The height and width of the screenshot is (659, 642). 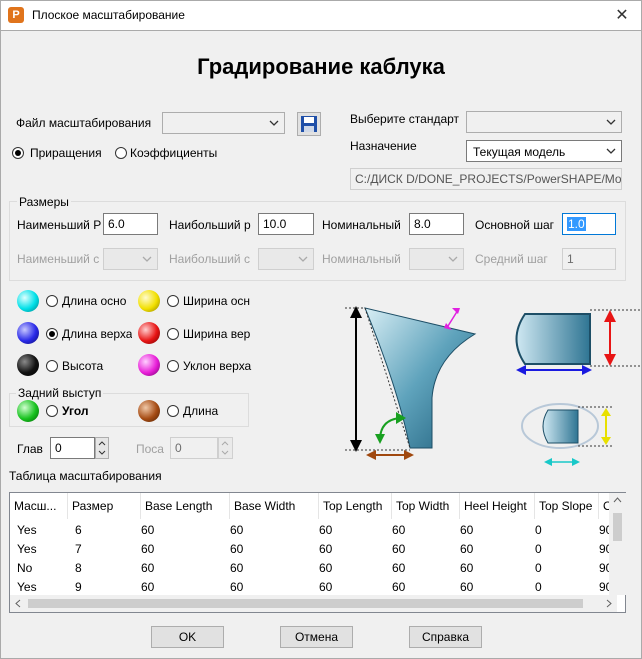 I want to click on sizes-group-label: Размеры, so click(x=44, y=202).